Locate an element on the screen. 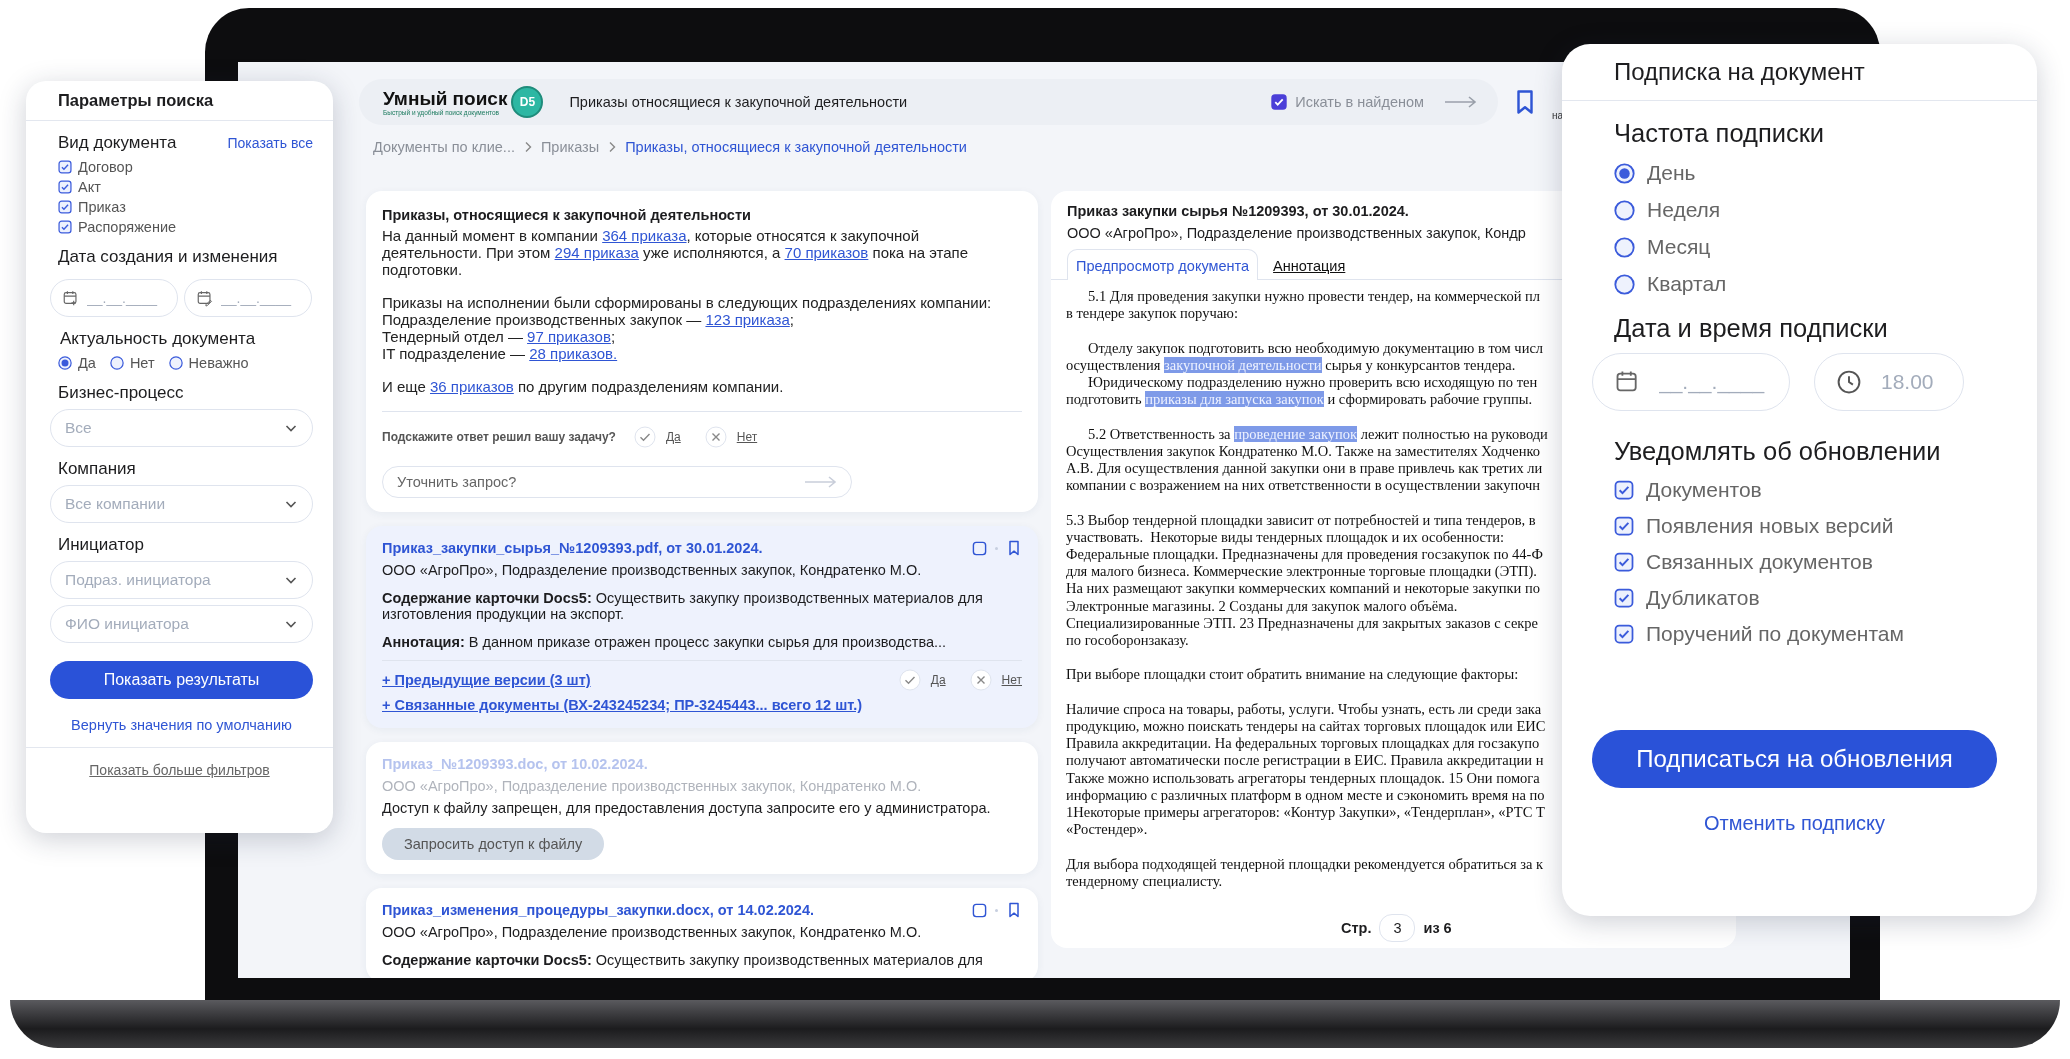 The height and width of the screenshot is (1059, 2070). text-link: 364 приказа is located at coordinates (644, 235).